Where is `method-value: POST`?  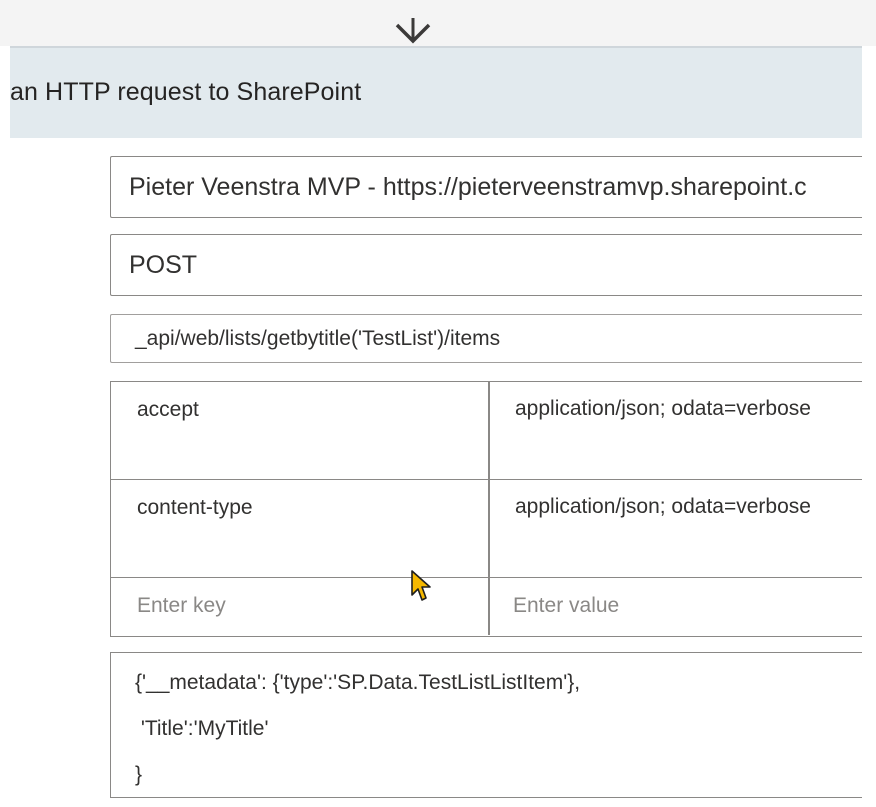
method-value: POST is located at coordinates (163, 265).